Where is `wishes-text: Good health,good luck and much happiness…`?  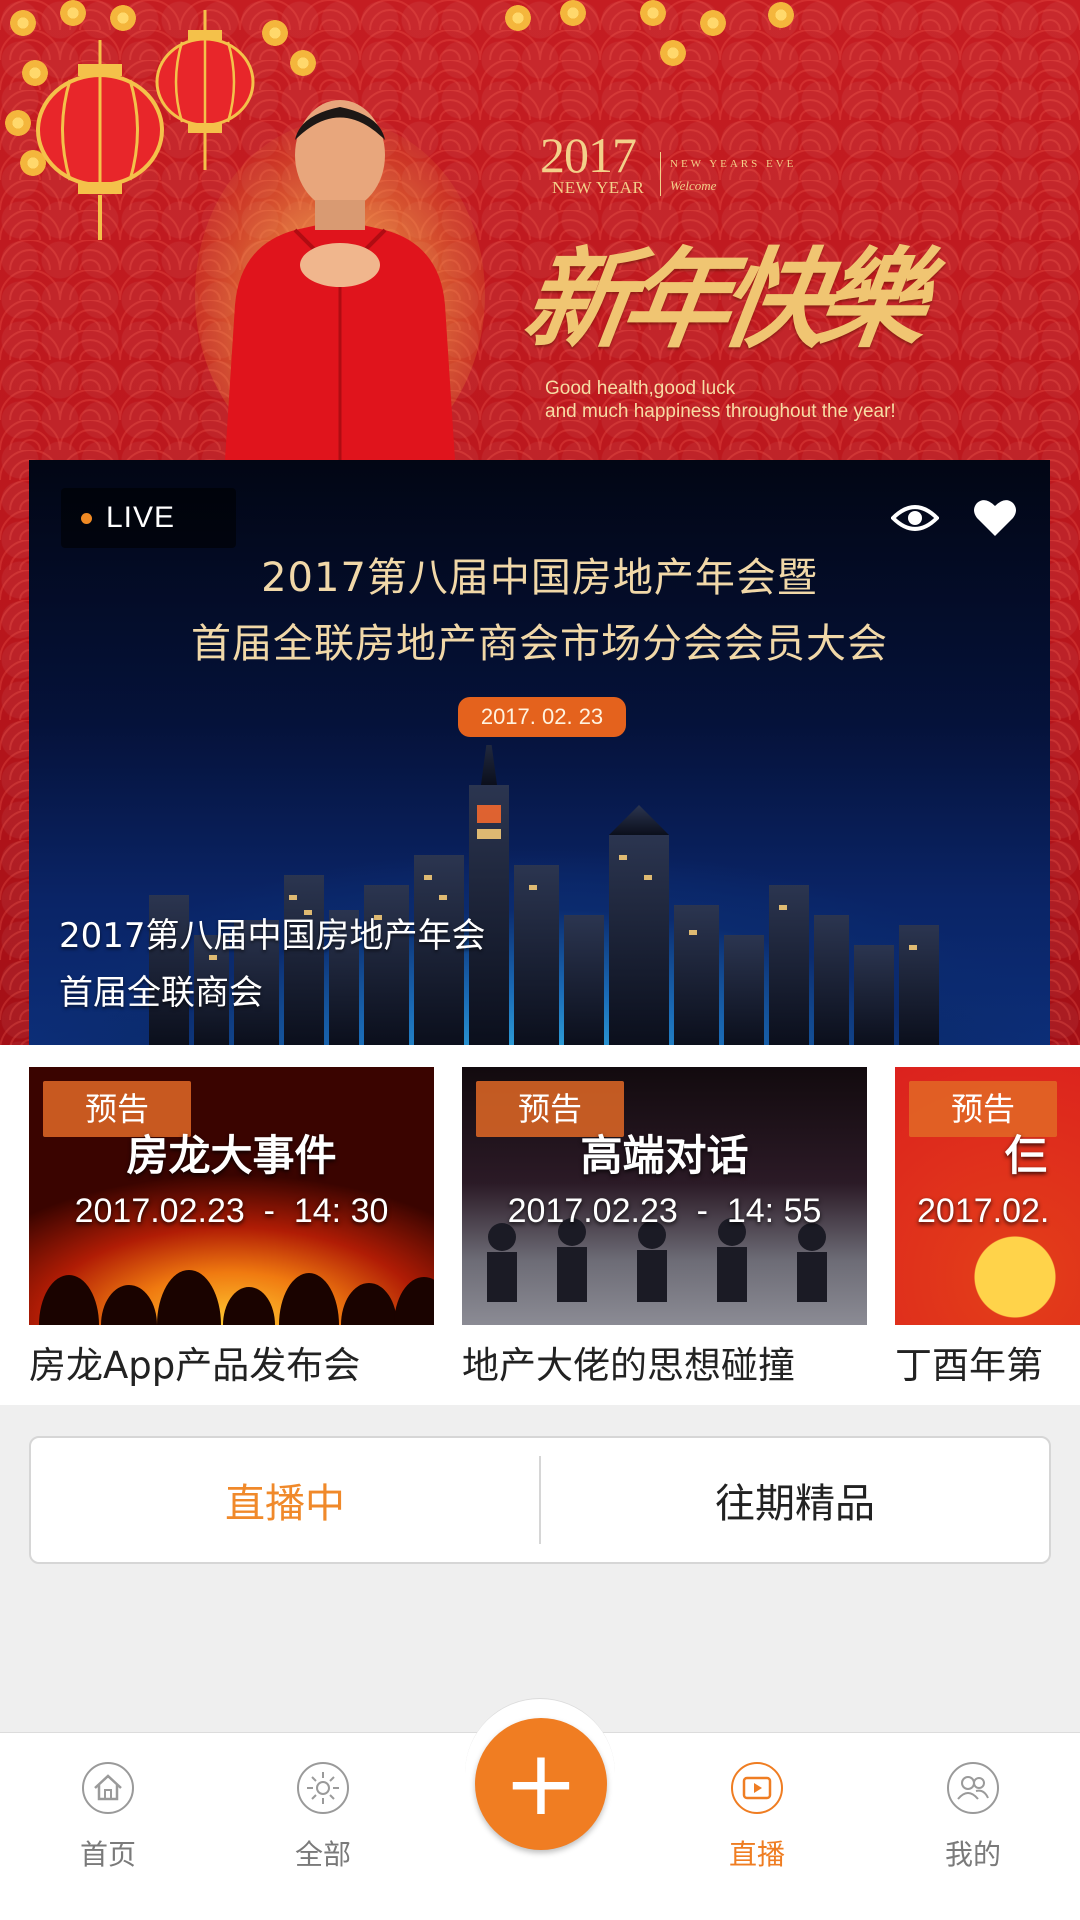
wishes-text: Good health,good luck and much happiness… is located at coordinates (755, 400).